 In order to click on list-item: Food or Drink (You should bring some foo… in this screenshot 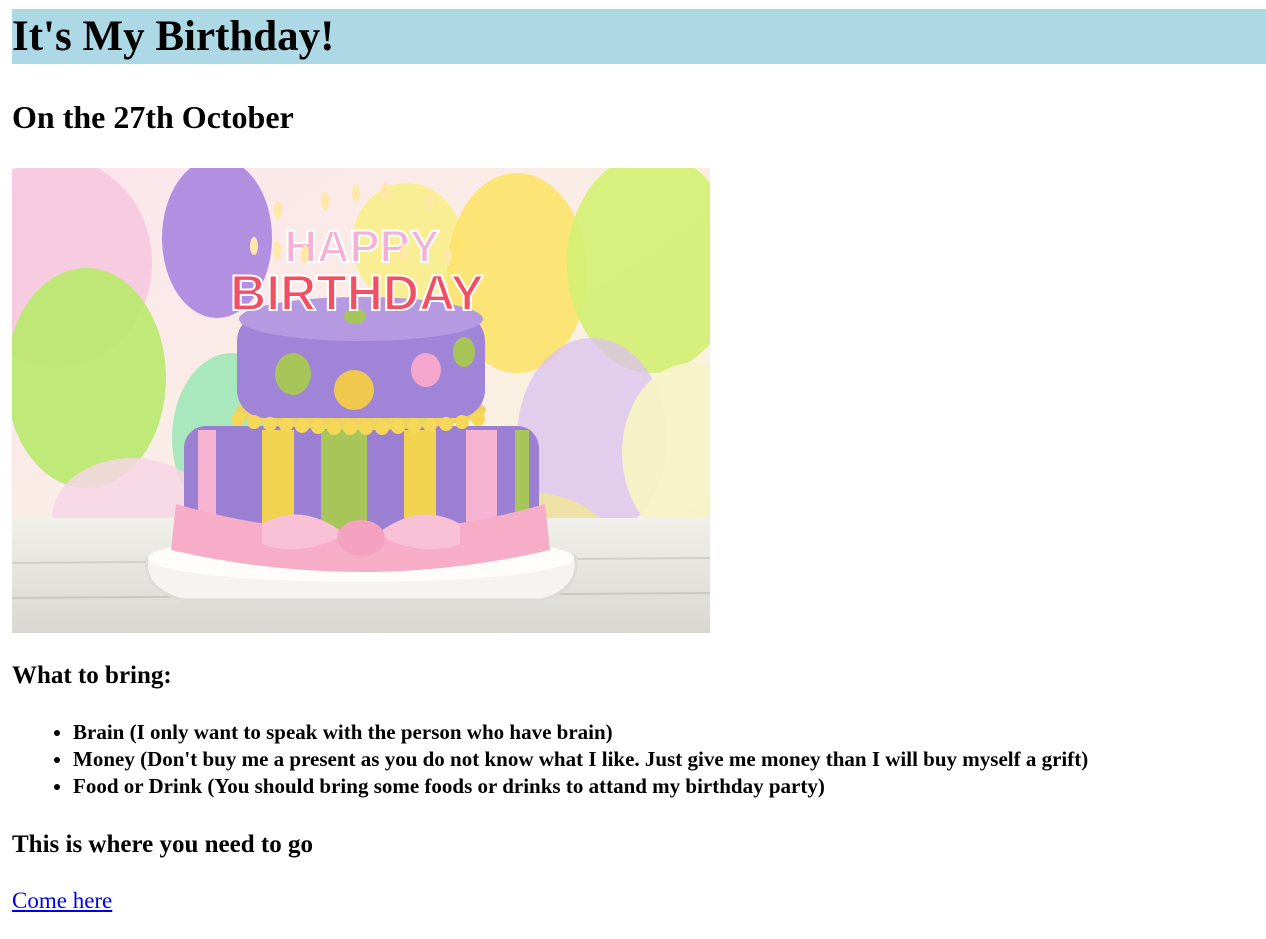, I will do `click(580, 786)`.